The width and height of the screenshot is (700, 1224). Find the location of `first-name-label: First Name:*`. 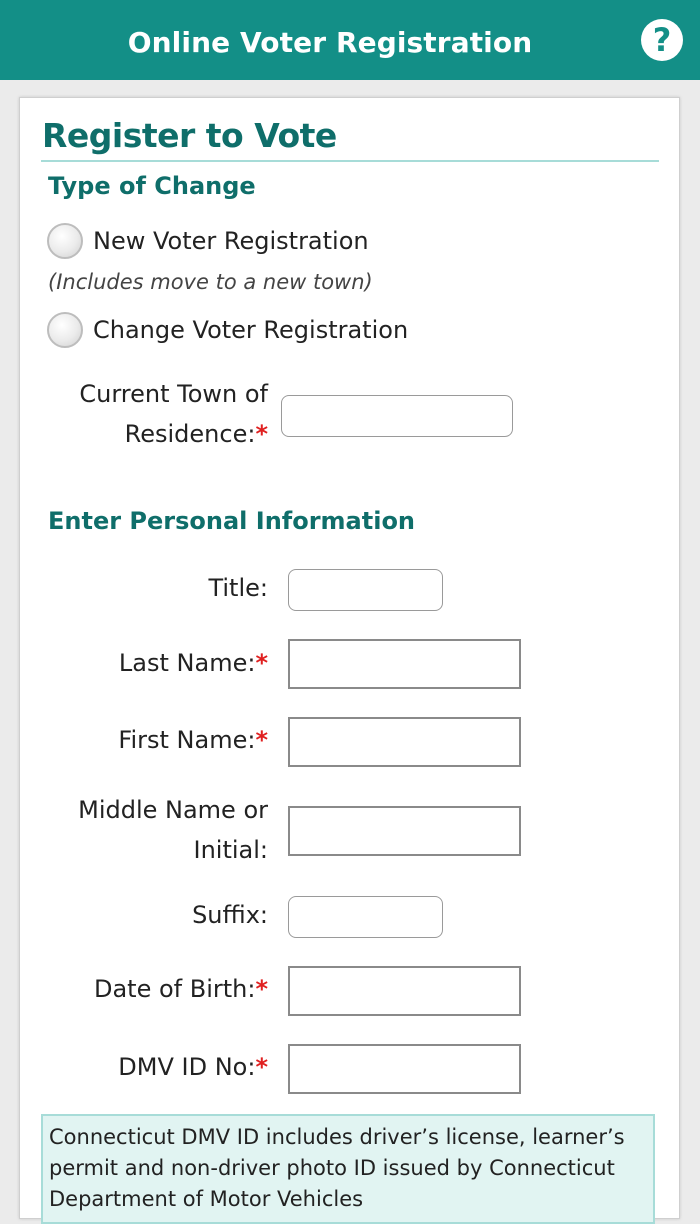

first-name-label: First Name:* is located at coordinates (144, 740).